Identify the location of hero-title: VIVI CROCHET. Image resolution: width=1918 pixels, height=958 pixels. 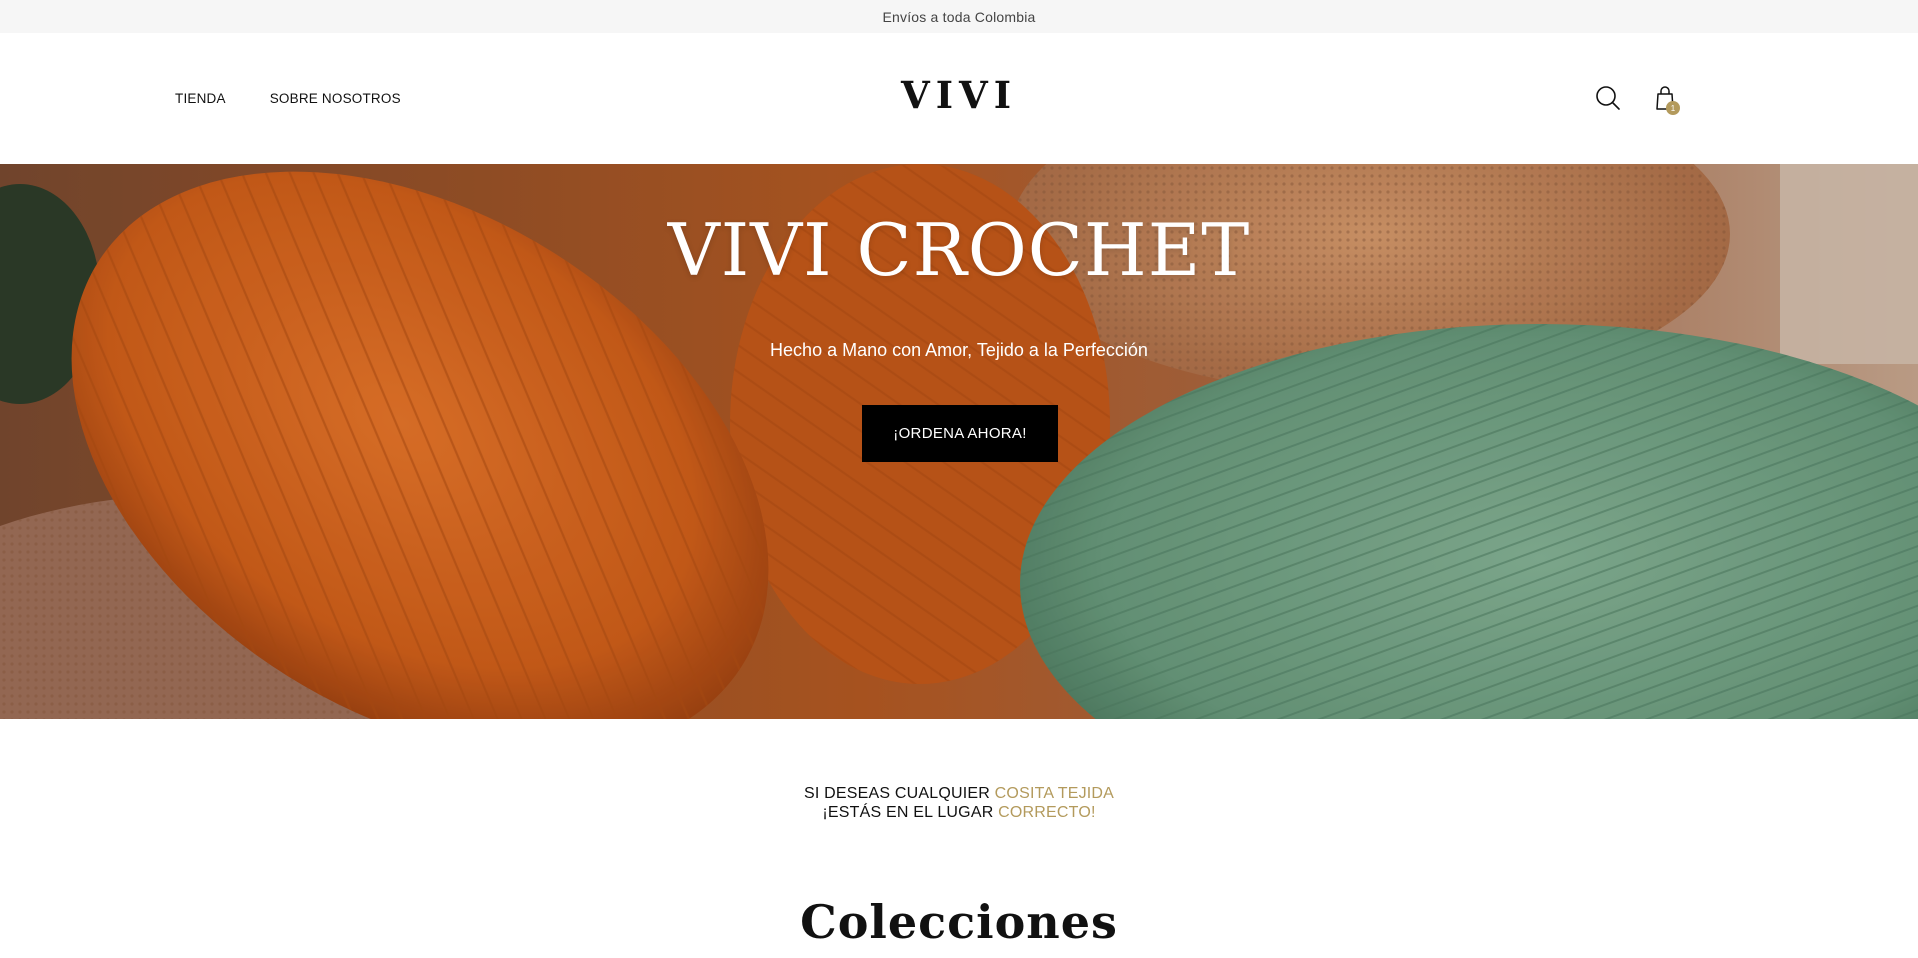
(959, 250).